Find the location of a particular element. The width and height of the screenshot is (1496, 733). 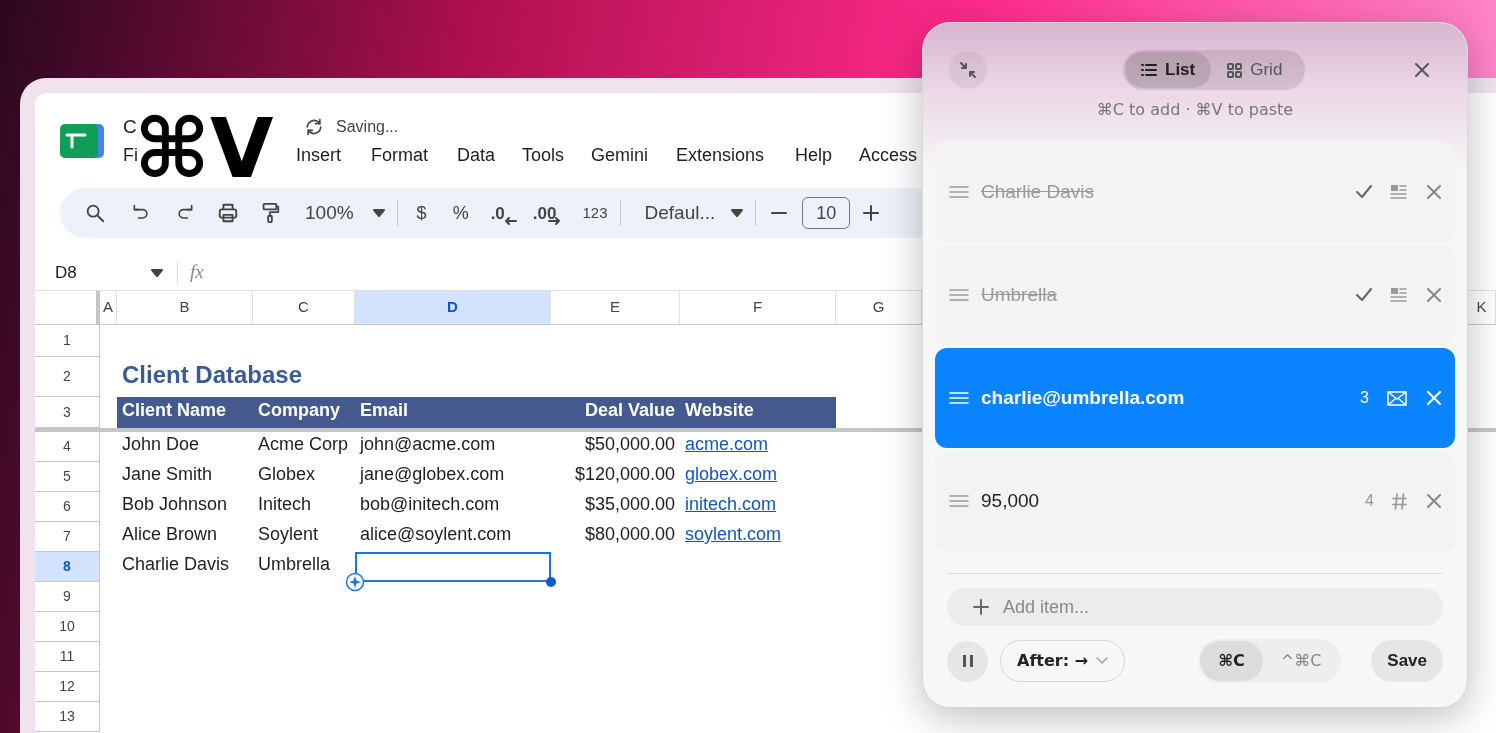

pause-icon is located at coordinates (967, 661).